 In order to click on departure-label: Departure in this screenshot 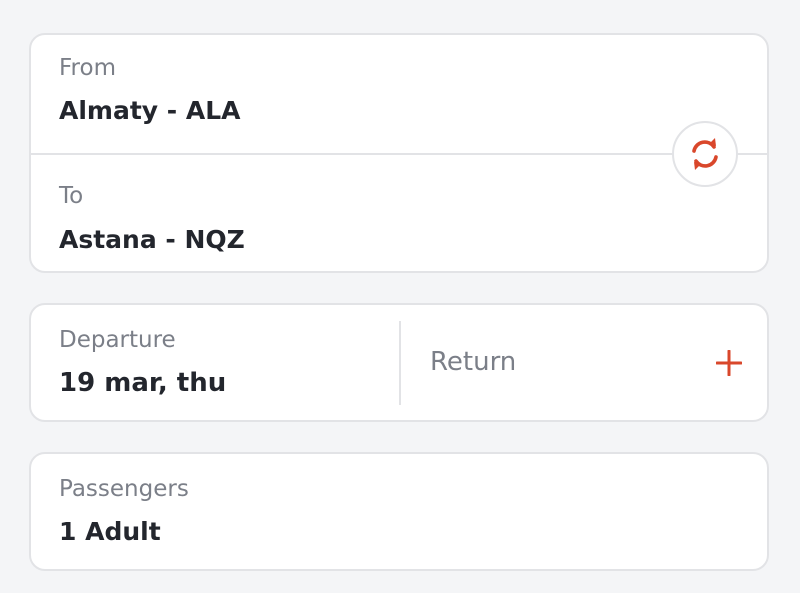, I will do `click(117, 340)`.